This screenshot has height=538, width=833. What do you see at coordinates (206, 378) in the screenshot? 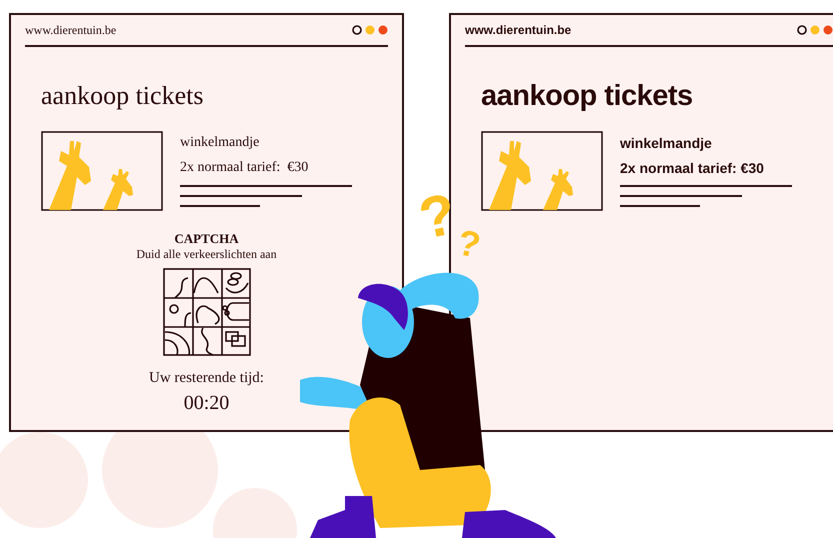
I see `timer-label: Uw resterende tijd:` at bounding box center [206, 378].